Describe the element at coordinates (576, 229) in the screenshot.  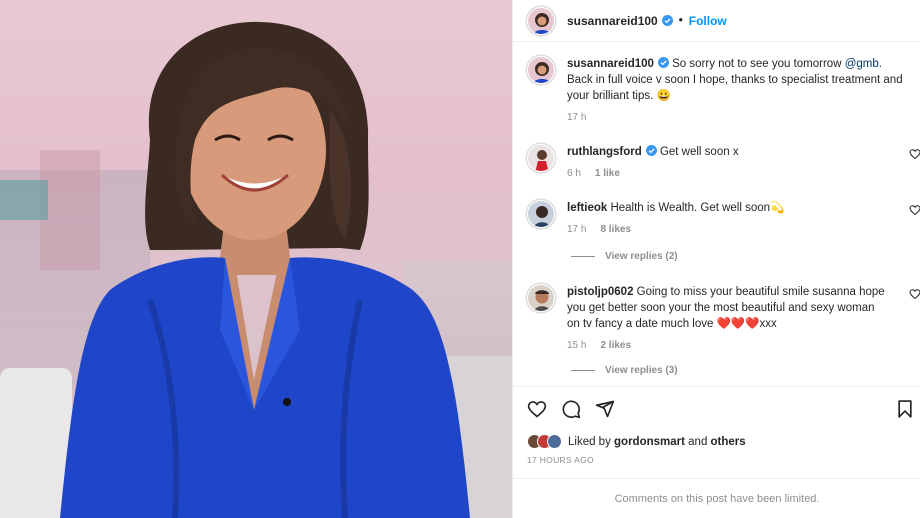
I see `comment-time: 17 h` at that location.